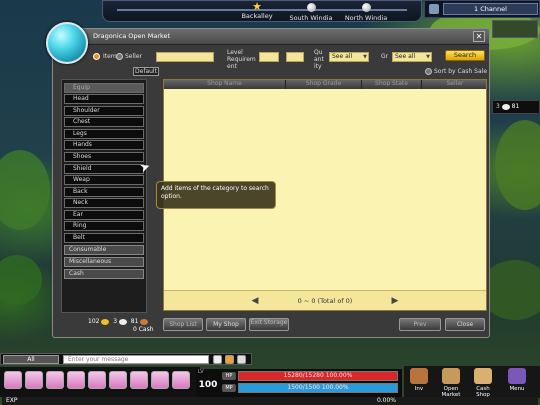 This screenshot has height=405, width=540. Describe the element at coordinates (229, 376) in the screenshot. I see `hp-tag: HP` at that location.